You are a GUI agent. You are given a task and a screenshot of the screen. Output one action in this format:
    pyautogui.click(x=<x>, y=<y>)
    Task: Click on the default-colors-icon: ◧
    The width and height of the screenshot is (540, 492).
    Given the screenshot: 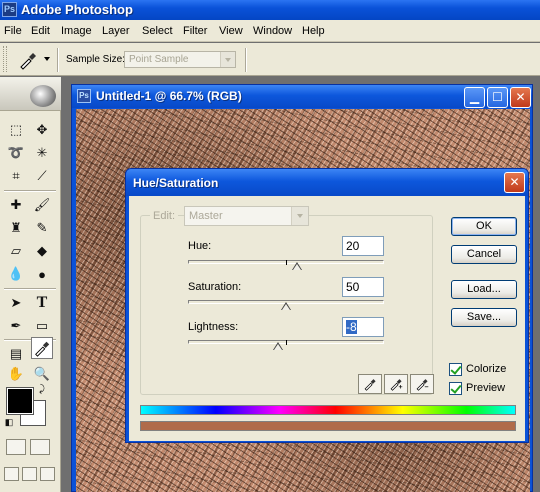 What is the action you would take?
    pyautogui.click(x=9, y=422)
    